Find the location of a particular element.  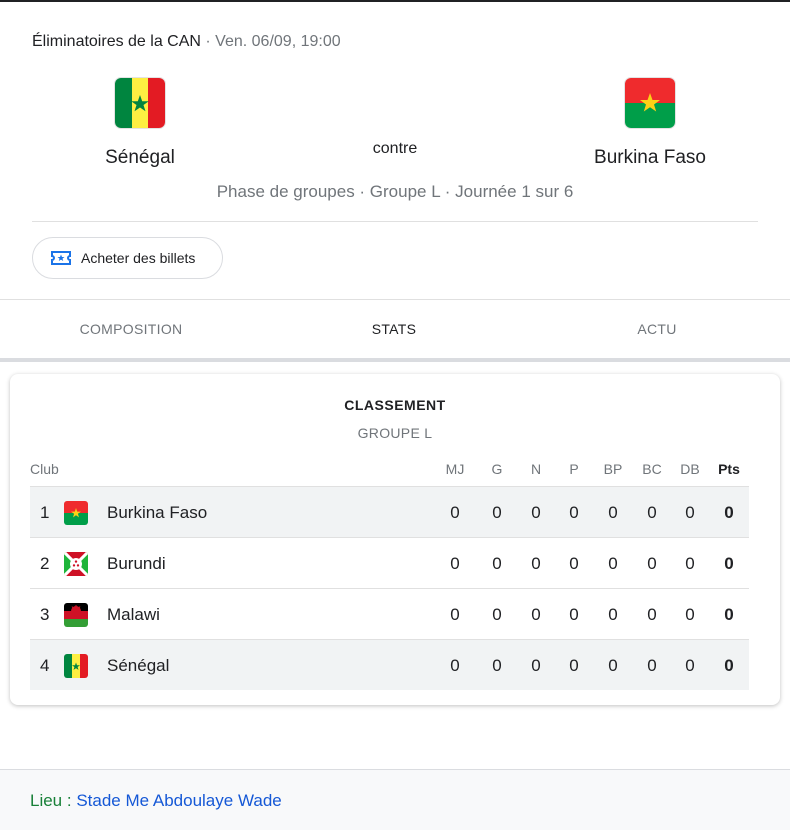

buy-tickets-label: Acheter des billets is located at coordinates (138, 258).